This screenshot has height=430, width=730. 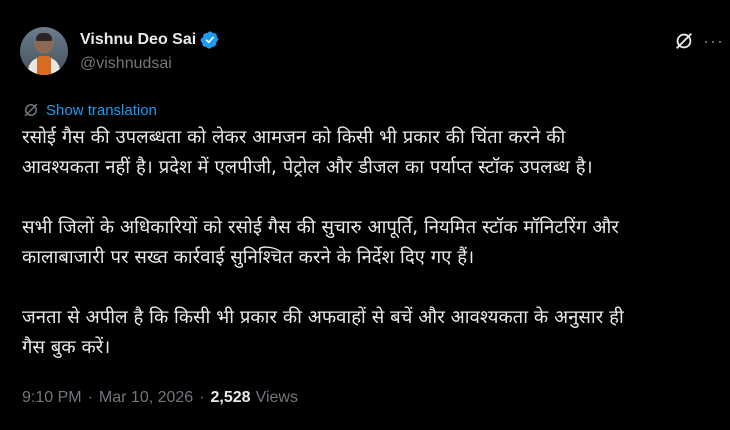 What do you see at coordinates (146, 398) in the screenshot?
I see `tweet-date: Mar 10, 2026` at bounding box center [146, 398].